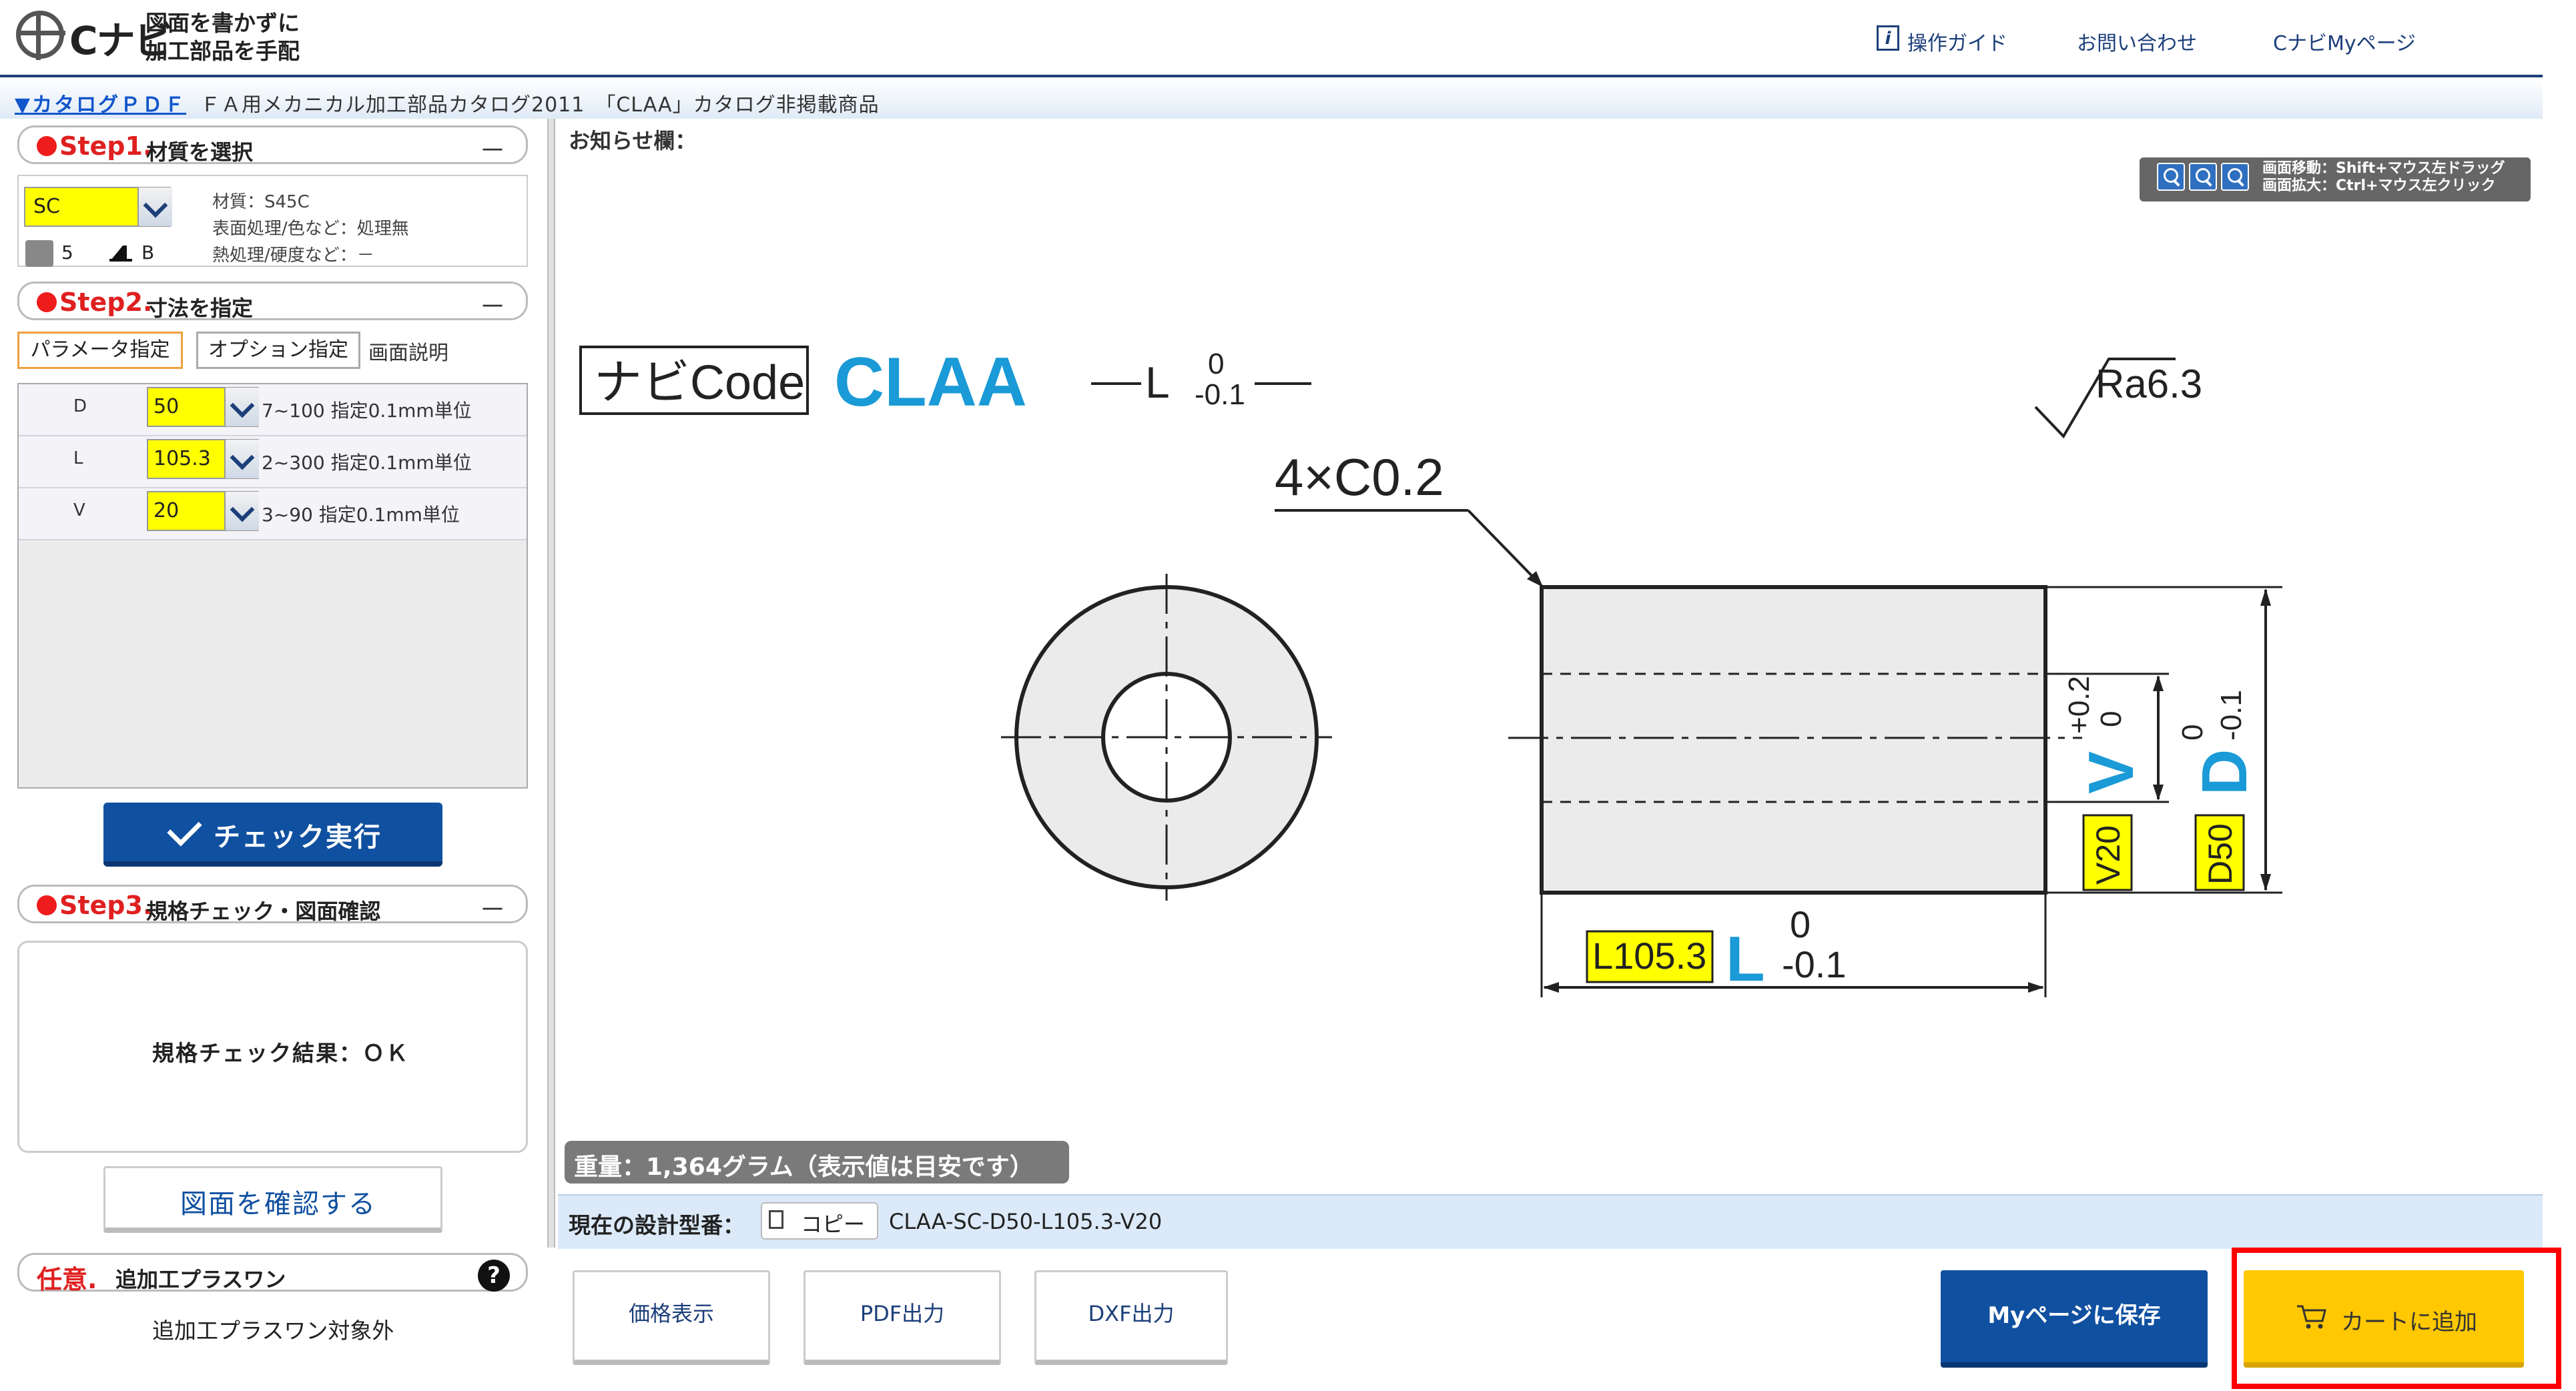 The width and height of the screenshot is (2576, 1391). I want to click on tagline-line-1: 図面を書かずに, so click(223, 23).